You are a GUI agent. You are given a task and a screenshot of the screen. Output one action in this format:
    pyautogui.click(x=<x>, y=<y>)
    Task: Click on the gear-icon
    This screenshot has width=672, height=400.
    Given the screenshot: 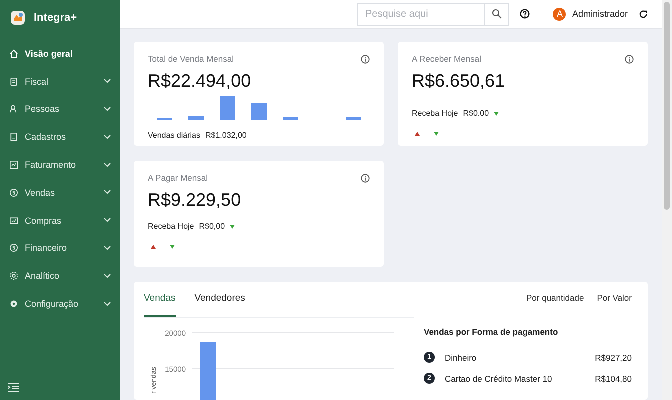 What is the action you would take?
    pyautogui.click(x=14, y=304)
    